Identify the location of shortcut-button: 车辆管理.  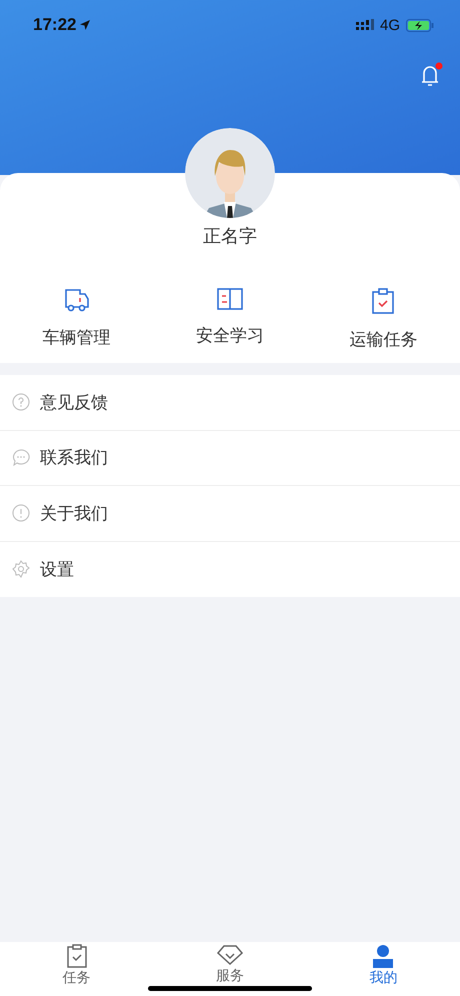
(77, 319).